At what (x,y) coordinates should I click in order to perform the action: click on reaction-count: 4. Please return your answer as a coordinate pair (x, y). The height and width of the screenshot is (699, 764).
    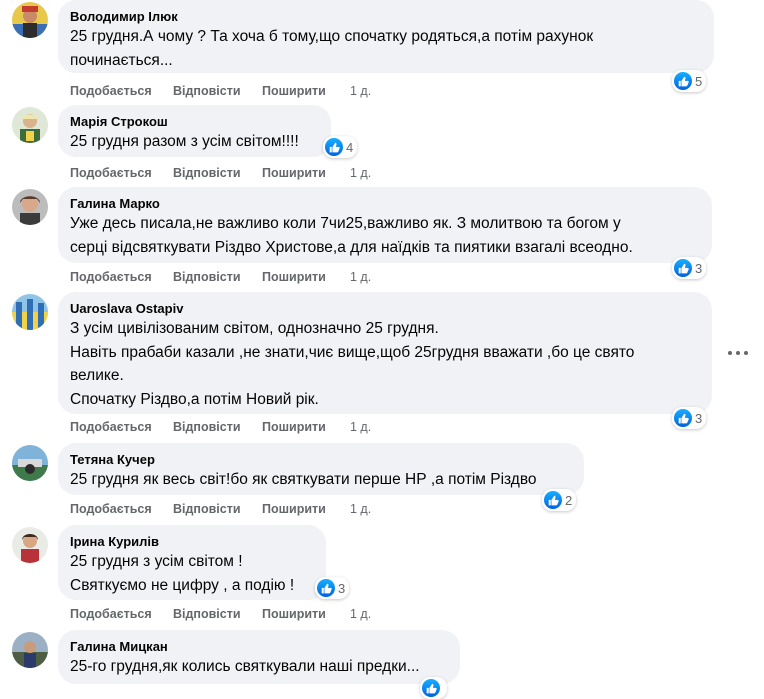
    Looking at the image, I should click on (340, 147).